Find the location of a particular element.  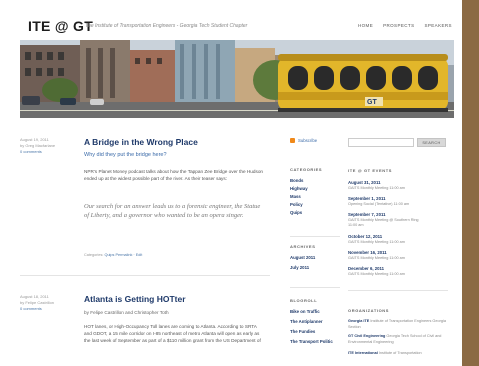

subscribe-link: Subscribe is located at coordinates (307, 140).